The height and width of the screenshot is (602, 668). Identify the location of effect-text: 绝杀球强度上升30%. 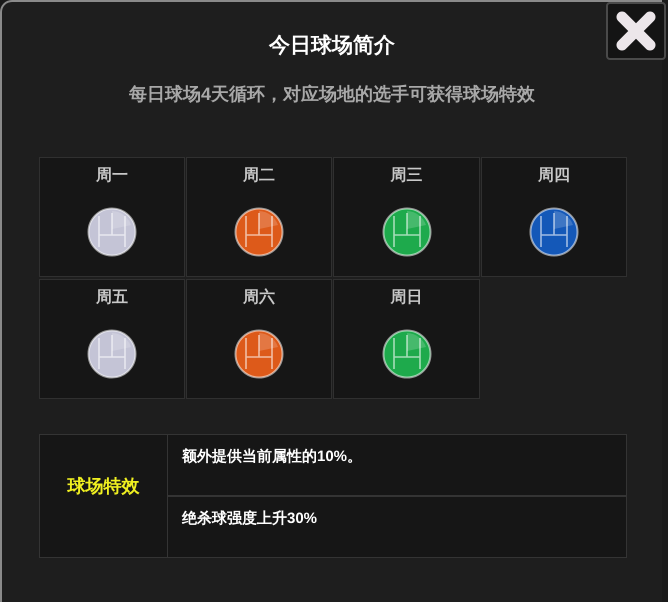
(250, 518).